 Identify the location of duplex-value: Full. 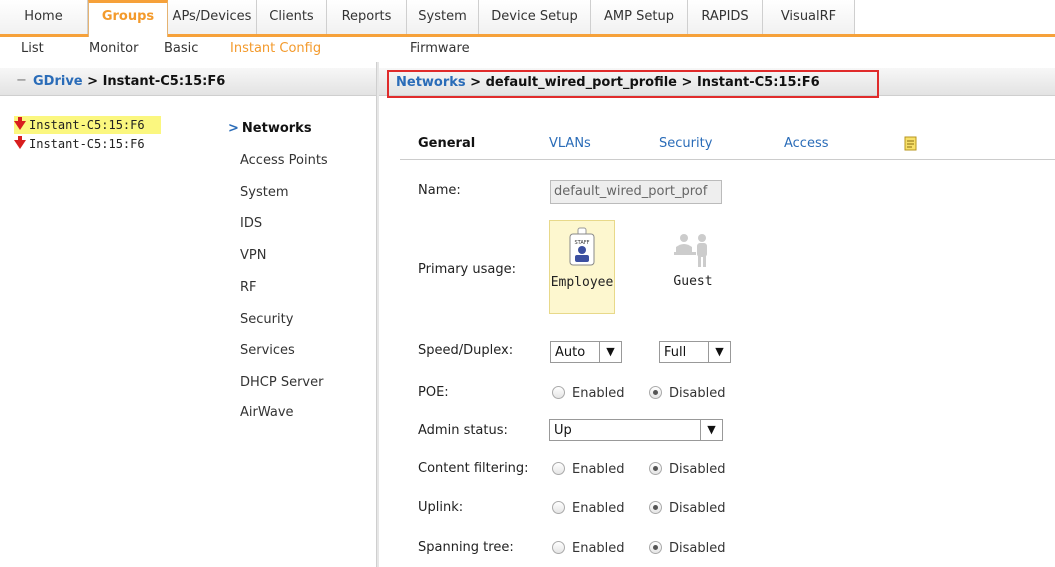
(675, 352).